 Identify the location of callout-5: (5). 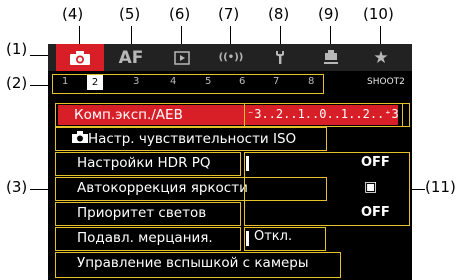
(130, 14).